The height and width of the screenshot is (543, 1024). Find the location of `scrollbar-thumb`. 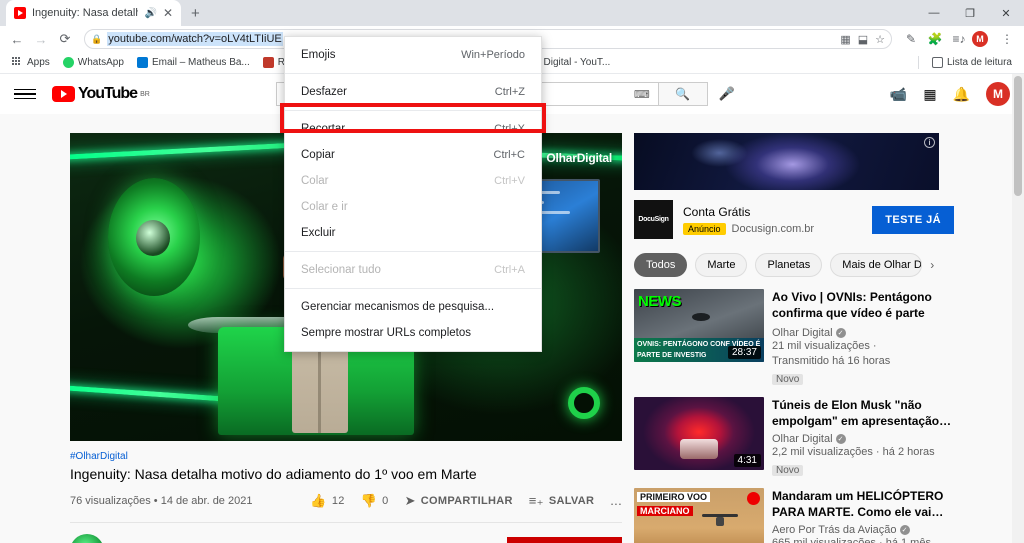

scrollbar-thumb is located at coordinates (1018, 136).